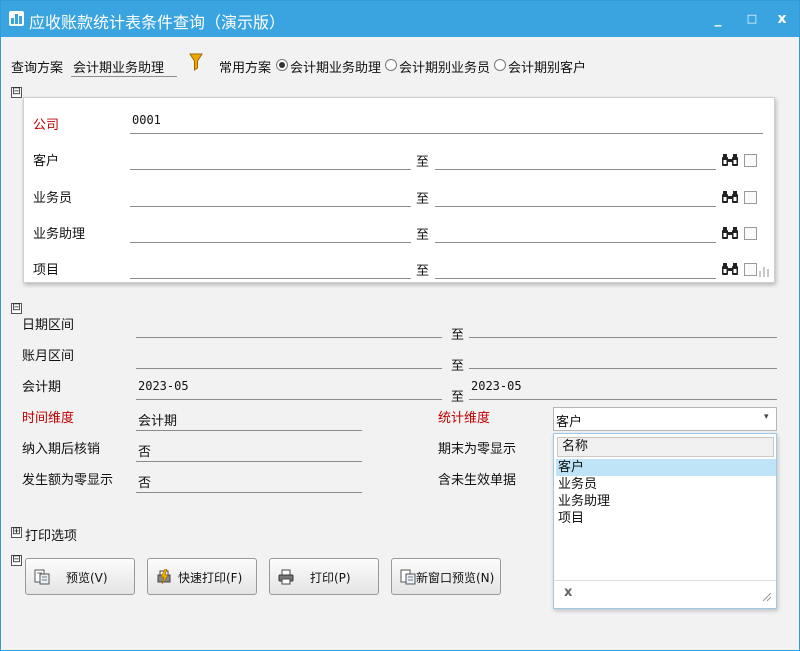  I want to click on accounting-period-label: 会计期, so click(42, 387).